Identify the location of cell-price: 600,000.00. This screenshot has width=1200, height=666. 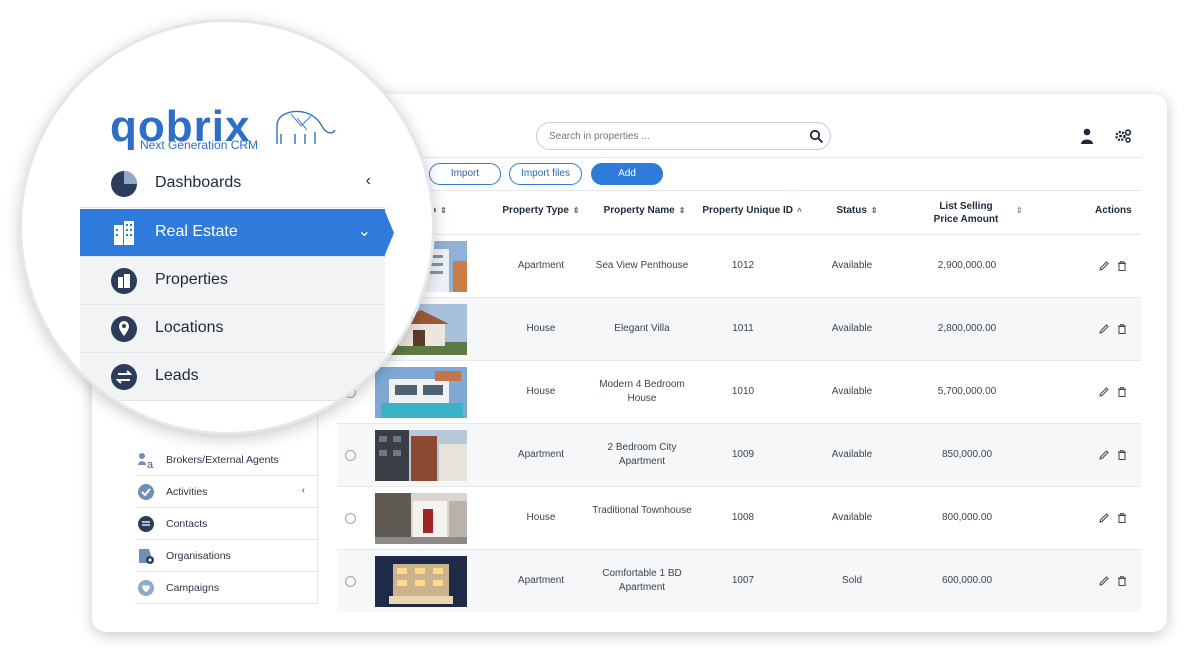
(967, 580).